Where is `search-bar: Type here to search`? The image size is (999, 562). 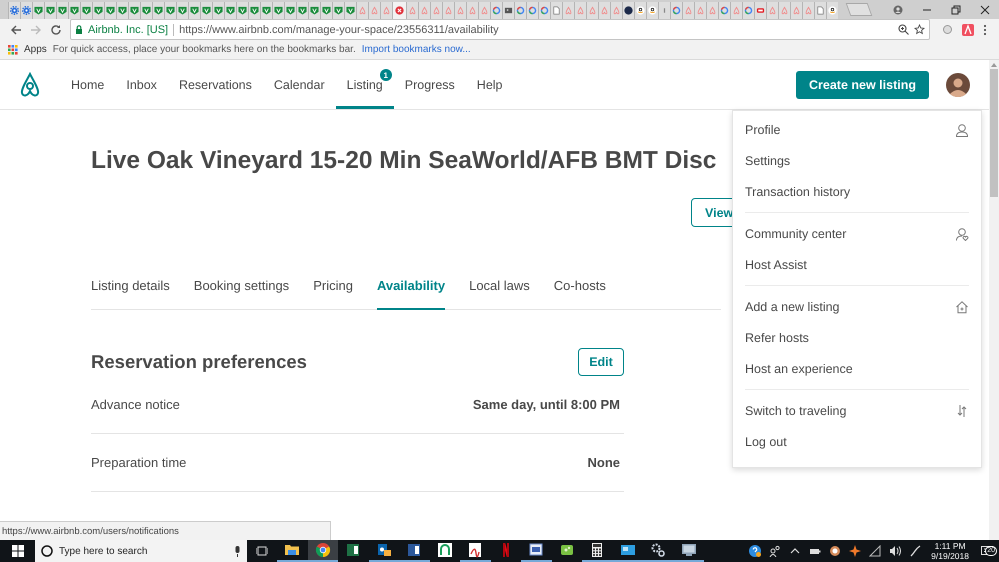 search-bar: Type here to search is located at coordinates (141, 551).